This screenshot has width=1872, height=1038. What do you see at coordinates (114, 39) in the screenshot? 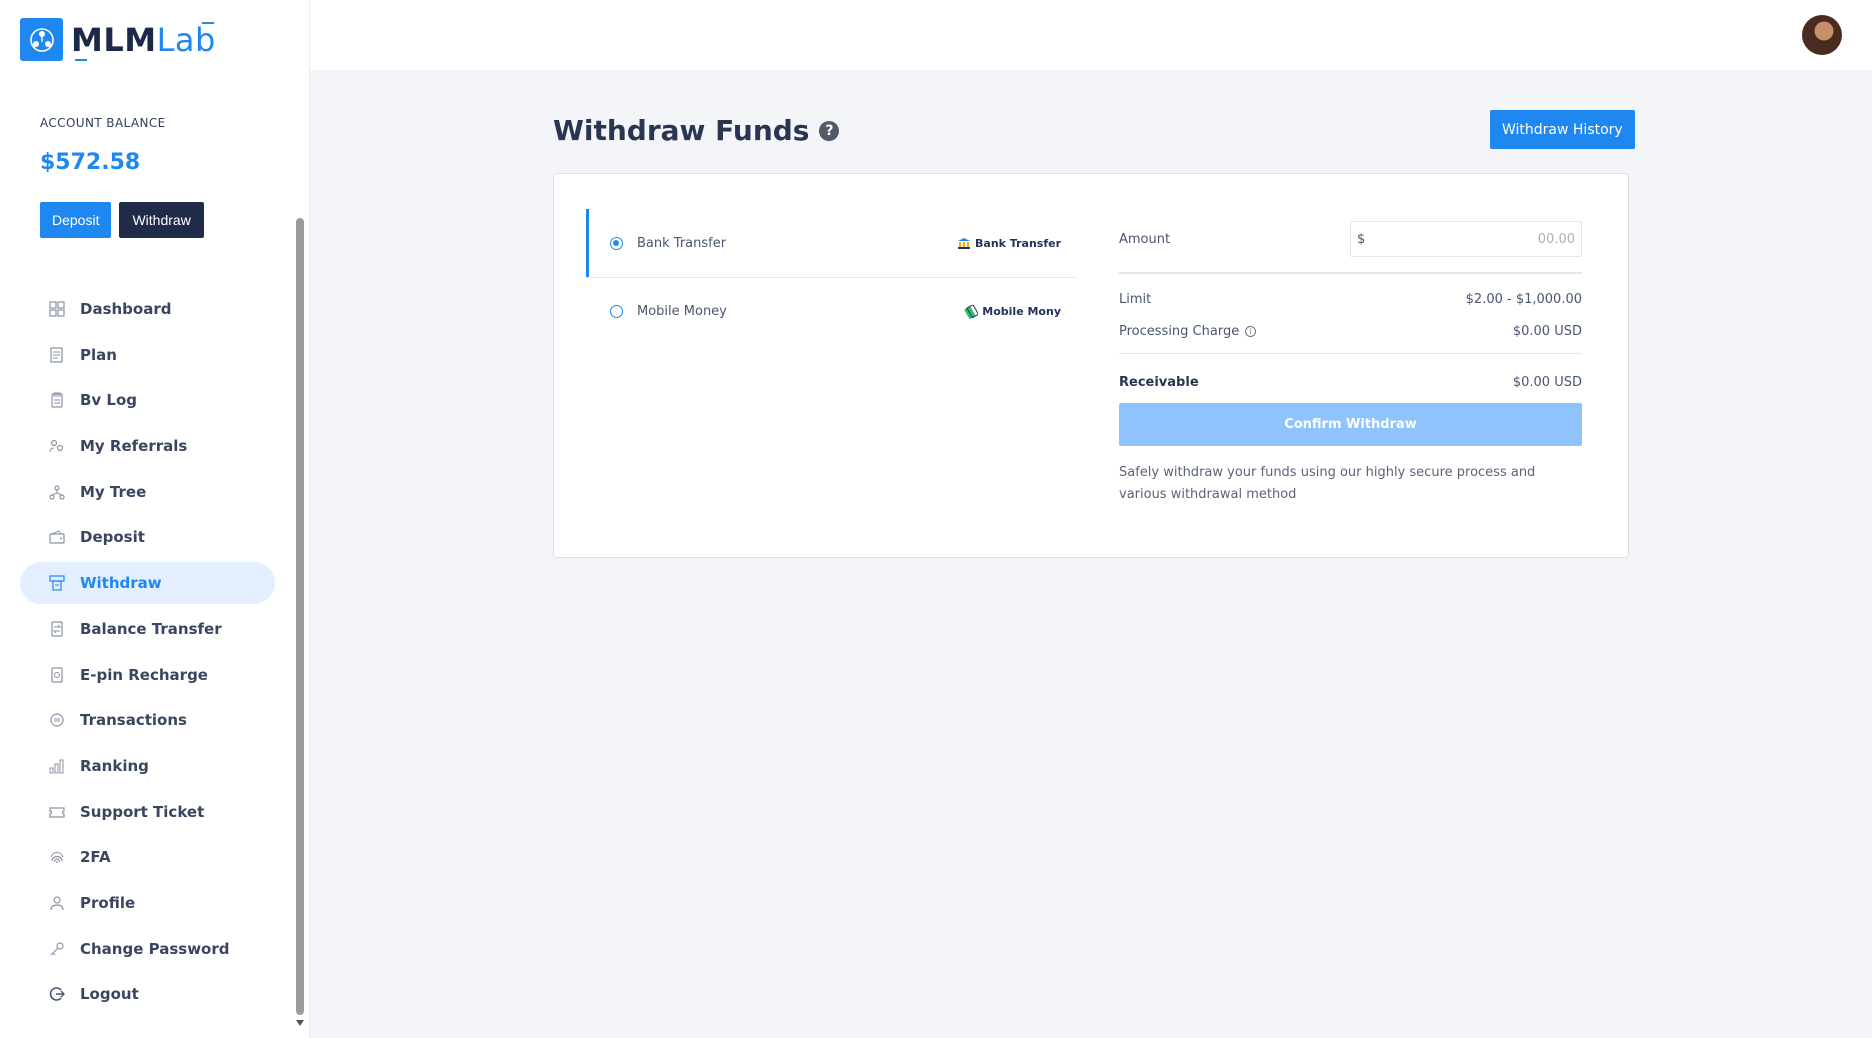
I see `logo-text-part1: MLM` at bounding box center [114, 39].